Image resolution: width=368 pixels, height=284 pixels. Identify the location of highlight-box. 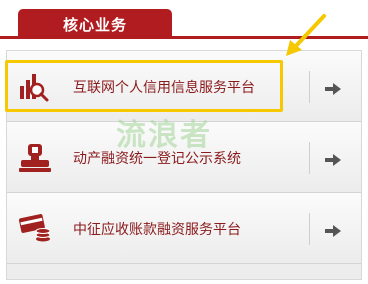
(144, 86).